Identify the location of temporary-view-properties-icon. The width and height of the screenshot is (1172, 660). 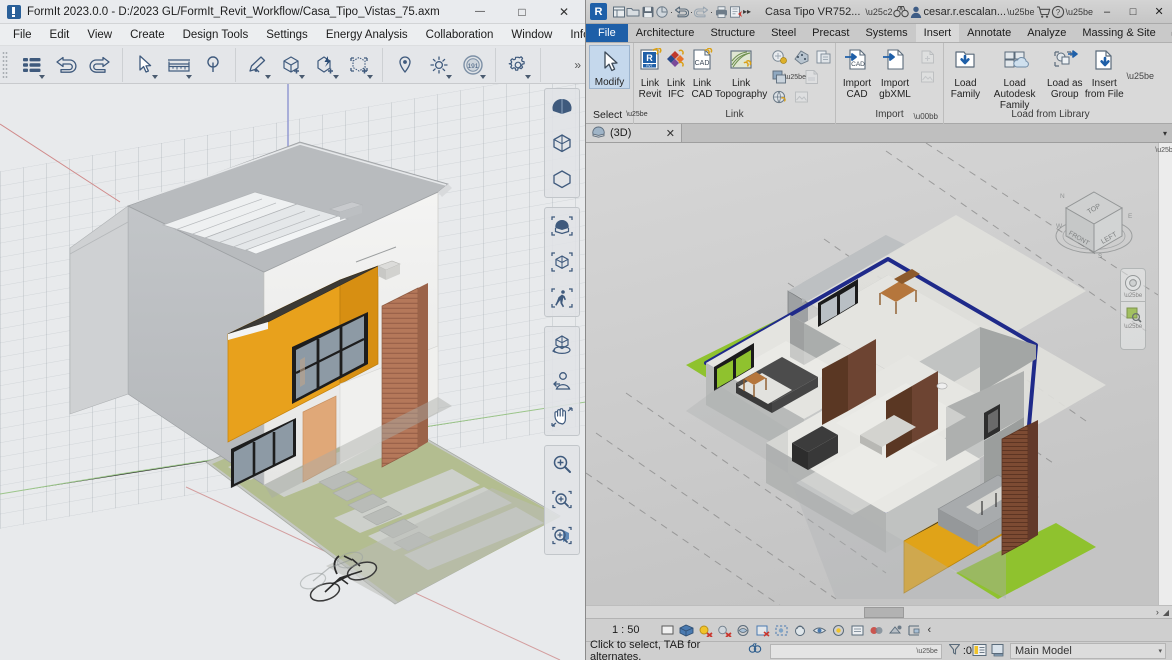
(857, 630).